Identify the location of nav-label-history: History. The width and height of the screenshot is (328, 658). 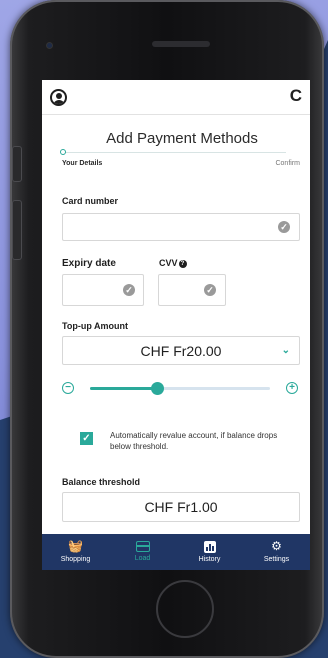
(209, 559).